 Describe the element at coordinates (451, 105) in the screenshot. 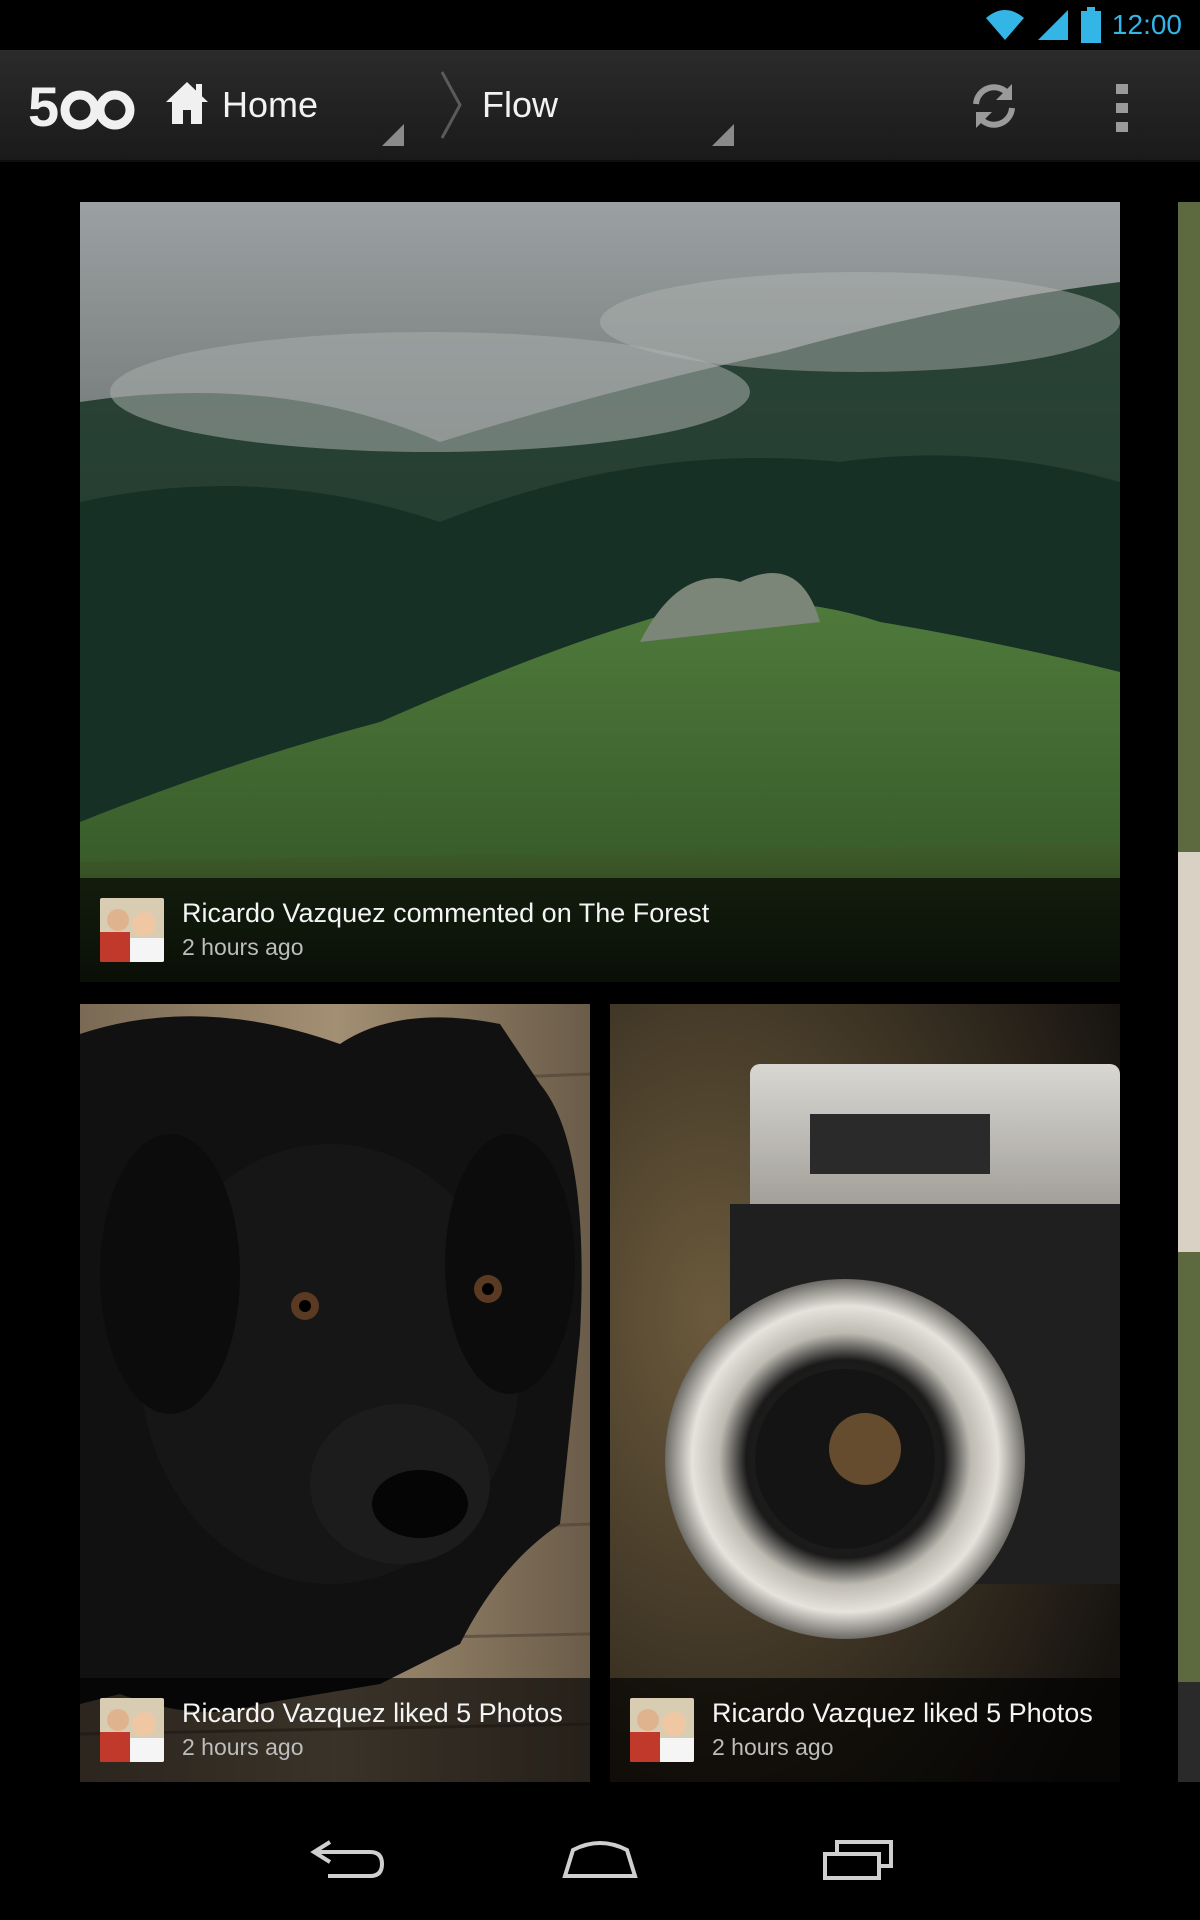

I see `breadcrumb-chevron-icon` at that location.